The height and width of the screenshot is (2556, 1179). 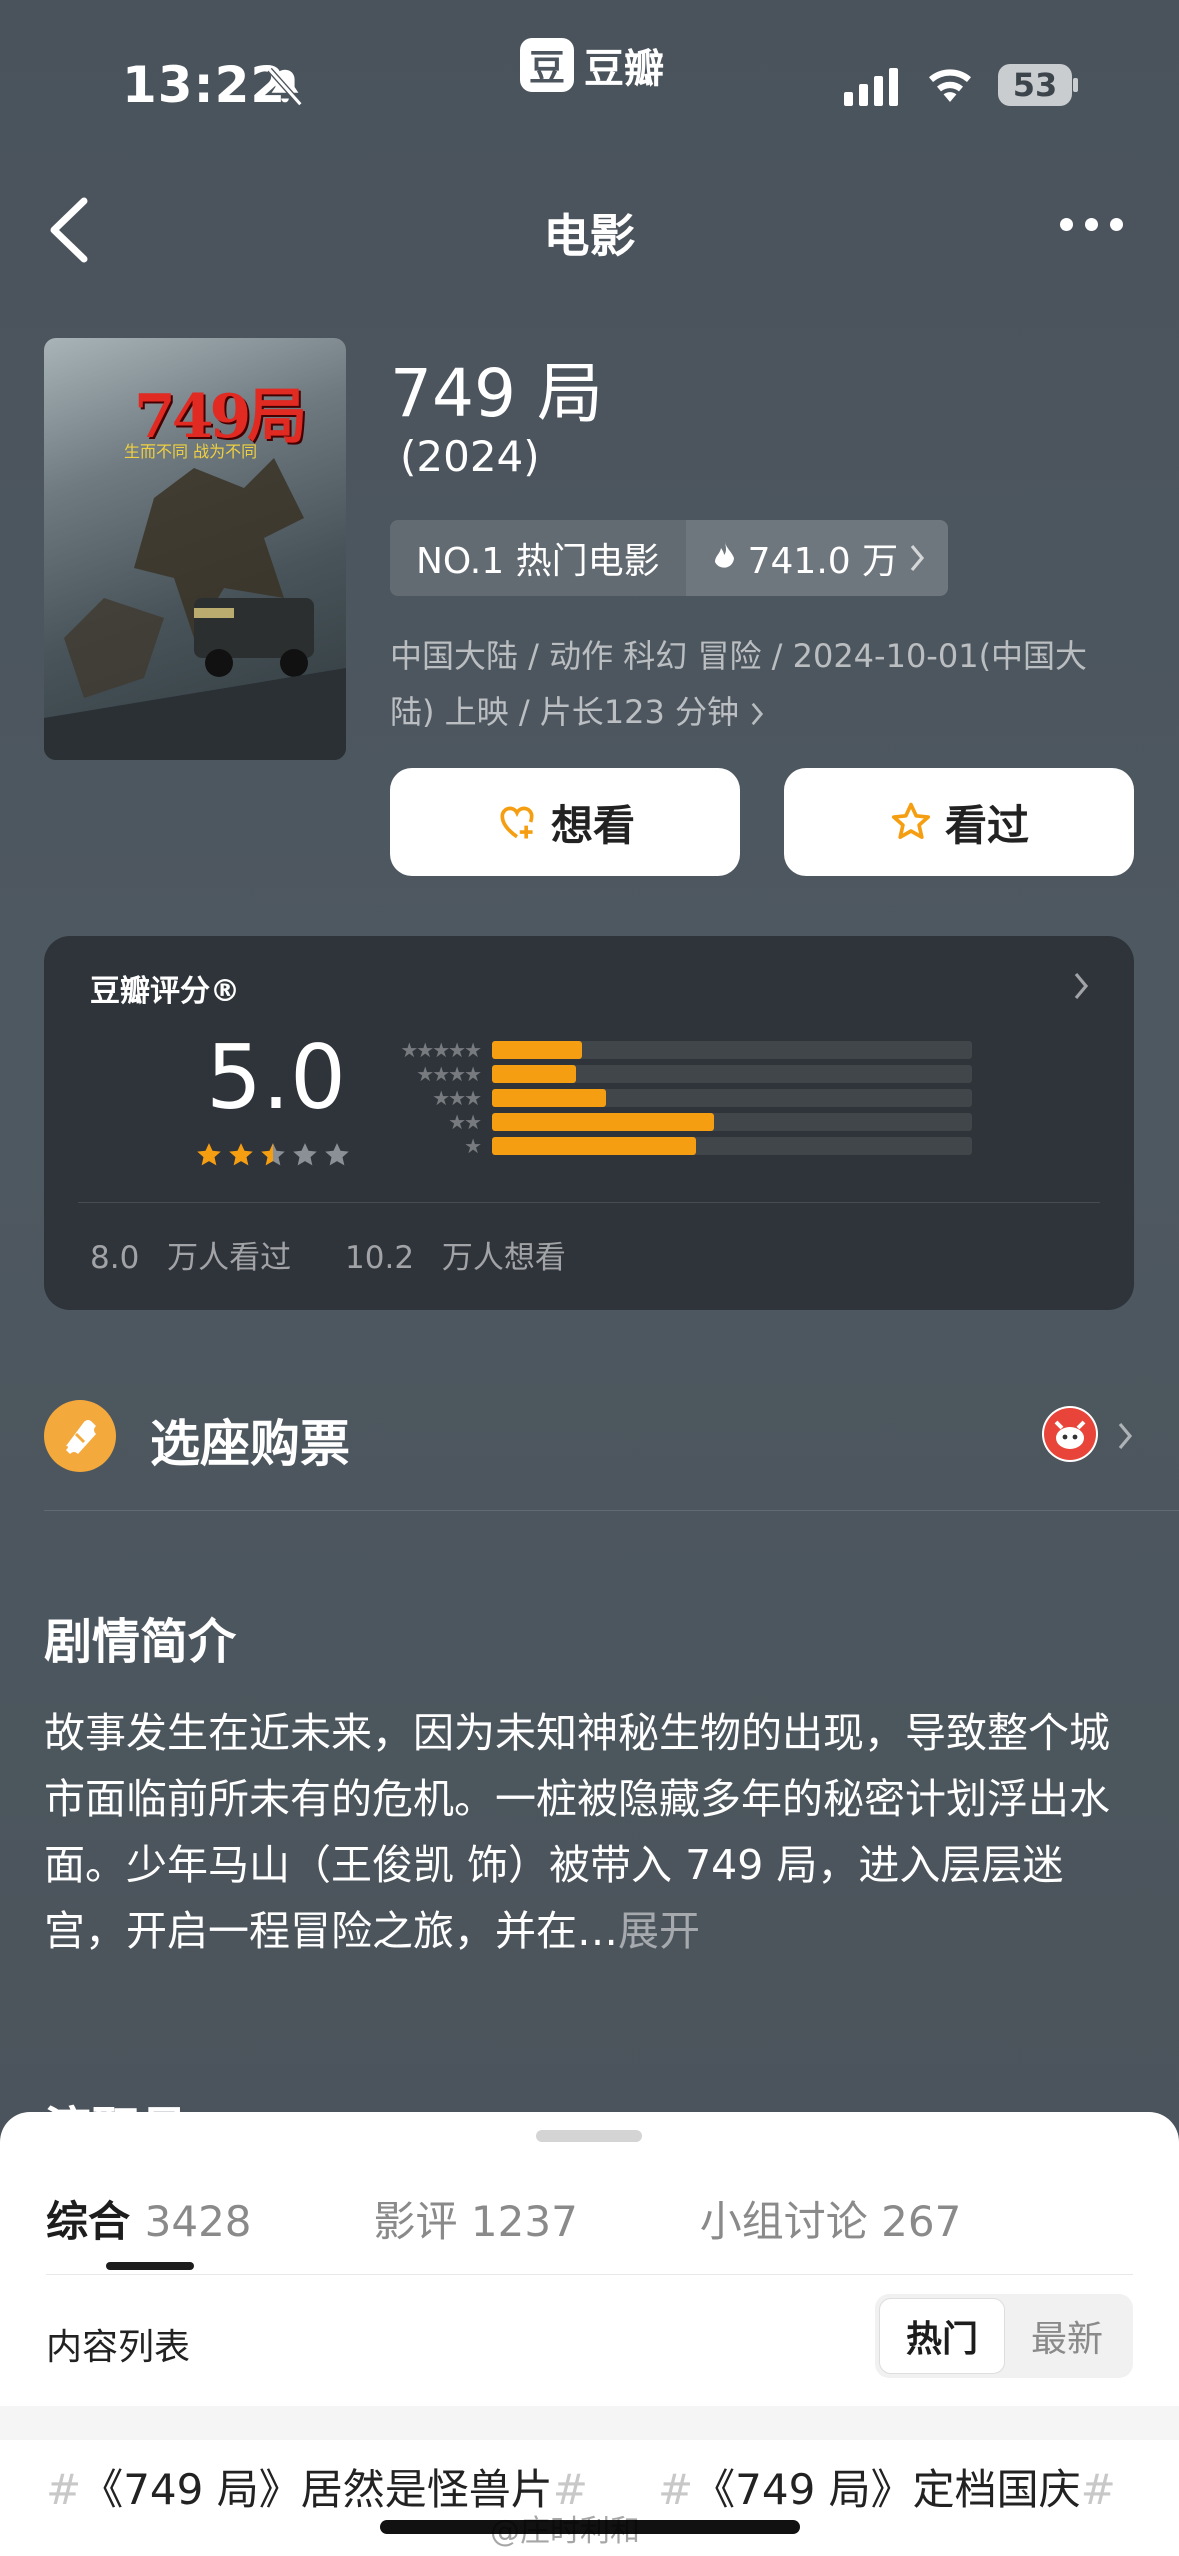 I want to click on tab-group-discussion: 小组讨论 267, so click(x=831, y=2218).